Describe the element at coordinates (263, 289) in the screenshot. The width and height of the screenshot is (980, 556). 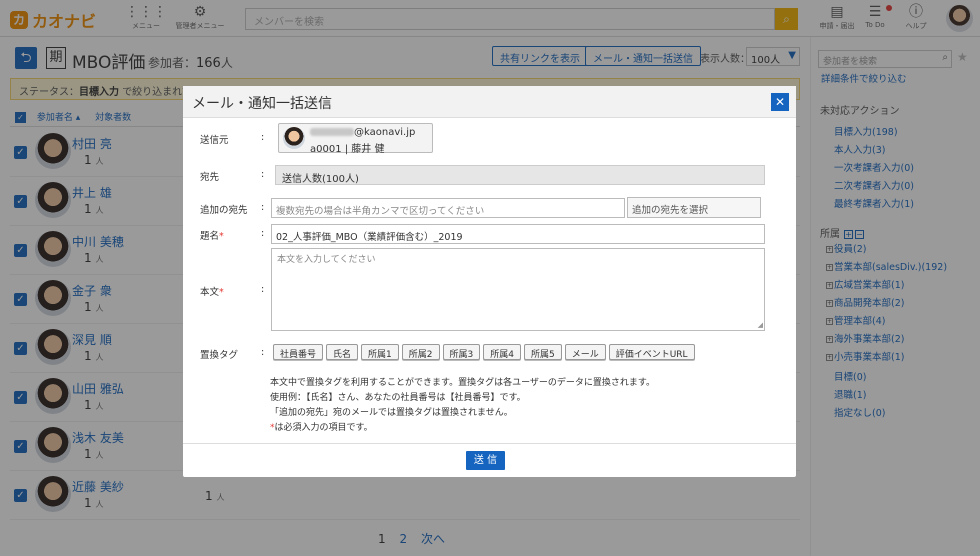
I see `body-colon: :` at that location.